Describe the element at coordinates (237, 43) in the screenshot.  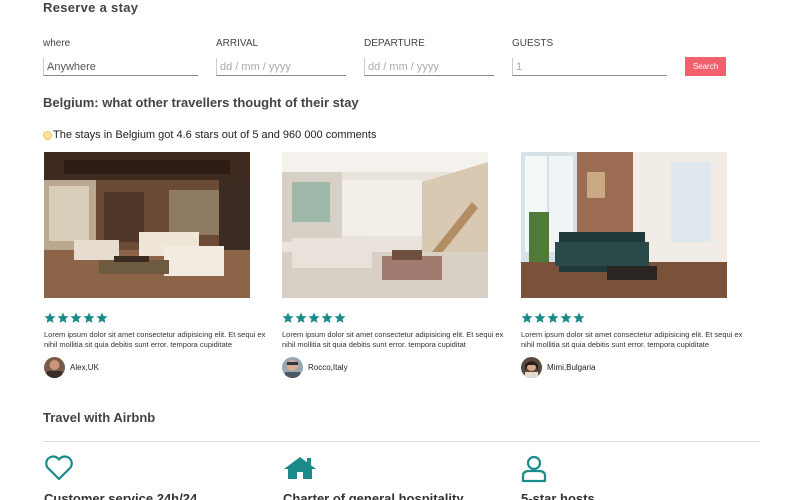
I see `arrival-label: ARRIVAL` at that location.